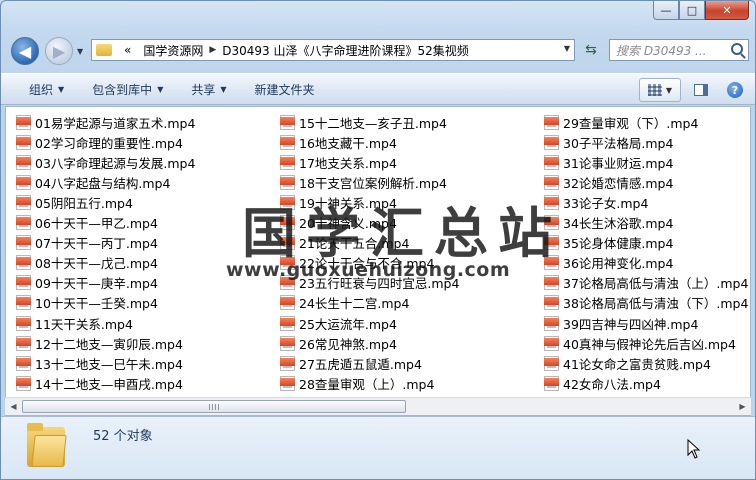  What do you see at coordinates (591, 50) in the screenshot?
I see `refresh-button: ⇆` at bounding box center [591, 50].